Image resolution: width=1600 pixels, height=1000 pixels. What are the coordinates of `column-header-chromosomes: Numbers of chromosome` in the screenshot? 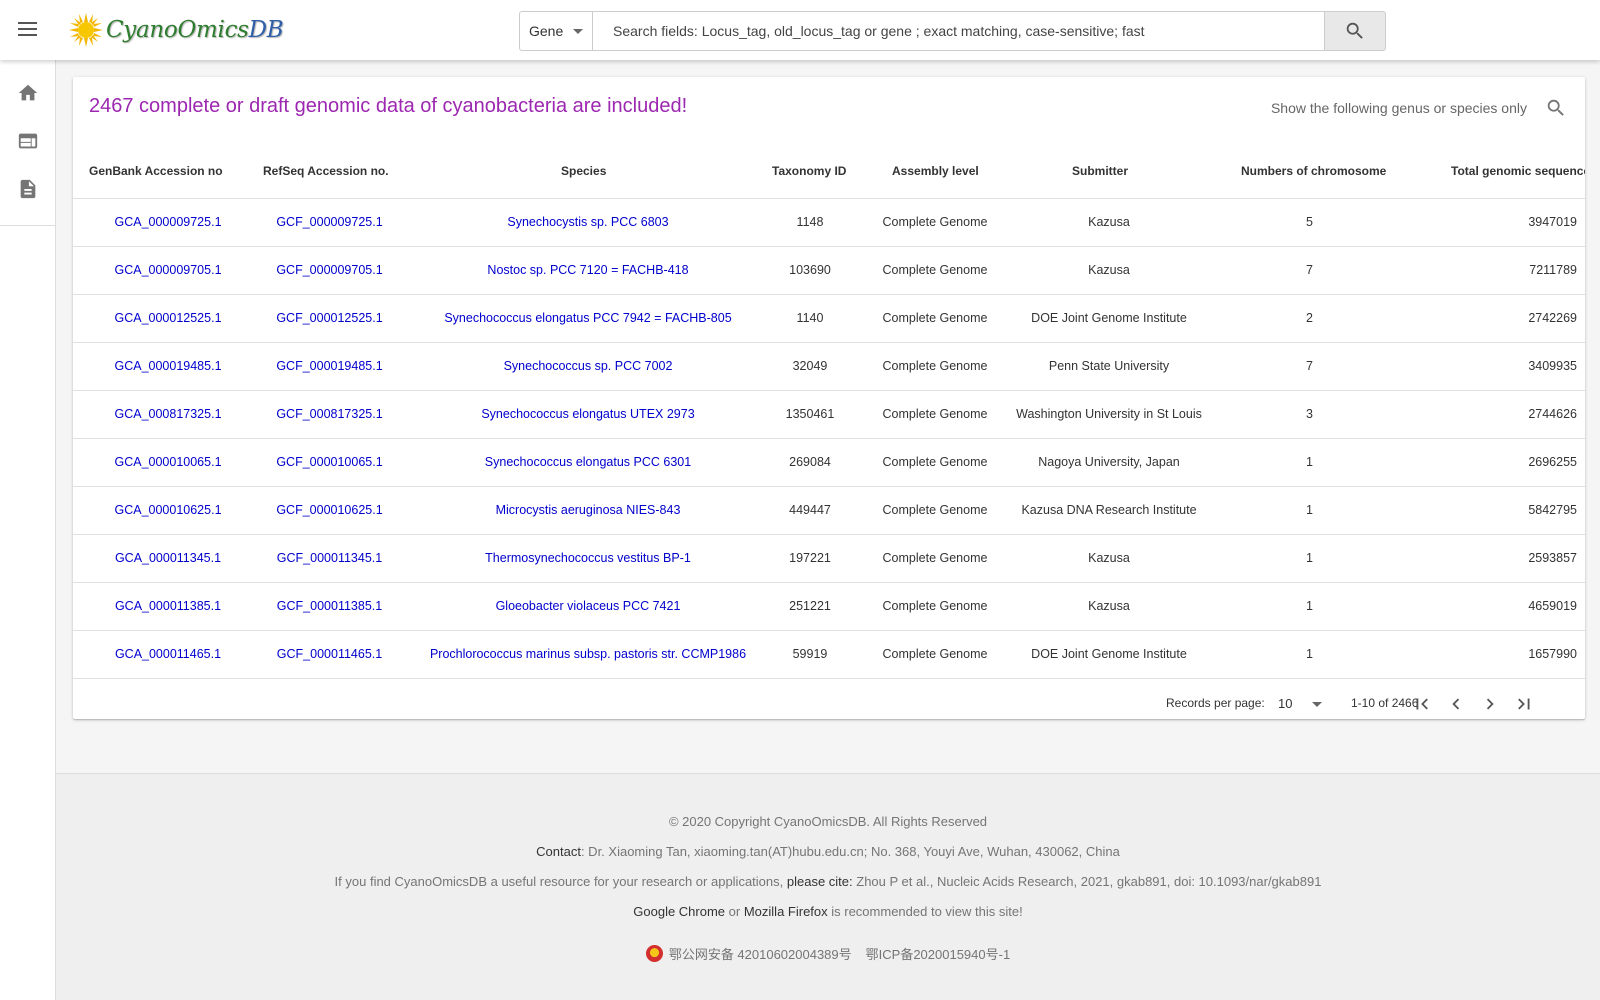 It's located at (1304, 171).